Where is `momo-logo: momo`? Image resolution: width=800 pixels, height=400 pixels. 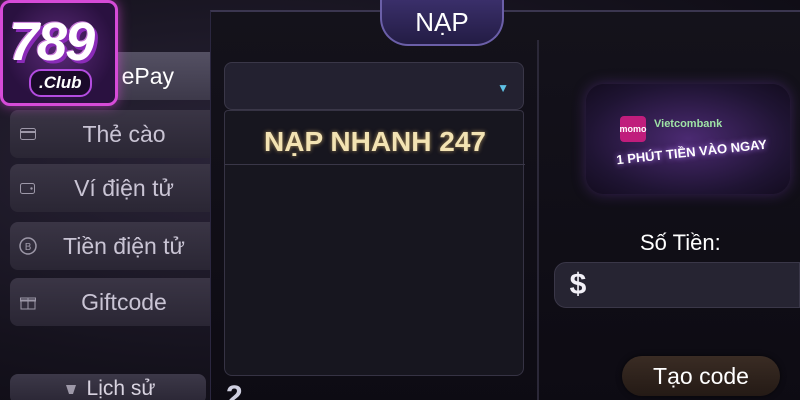
momo-logo: momo is located at coordinates (633, 129).